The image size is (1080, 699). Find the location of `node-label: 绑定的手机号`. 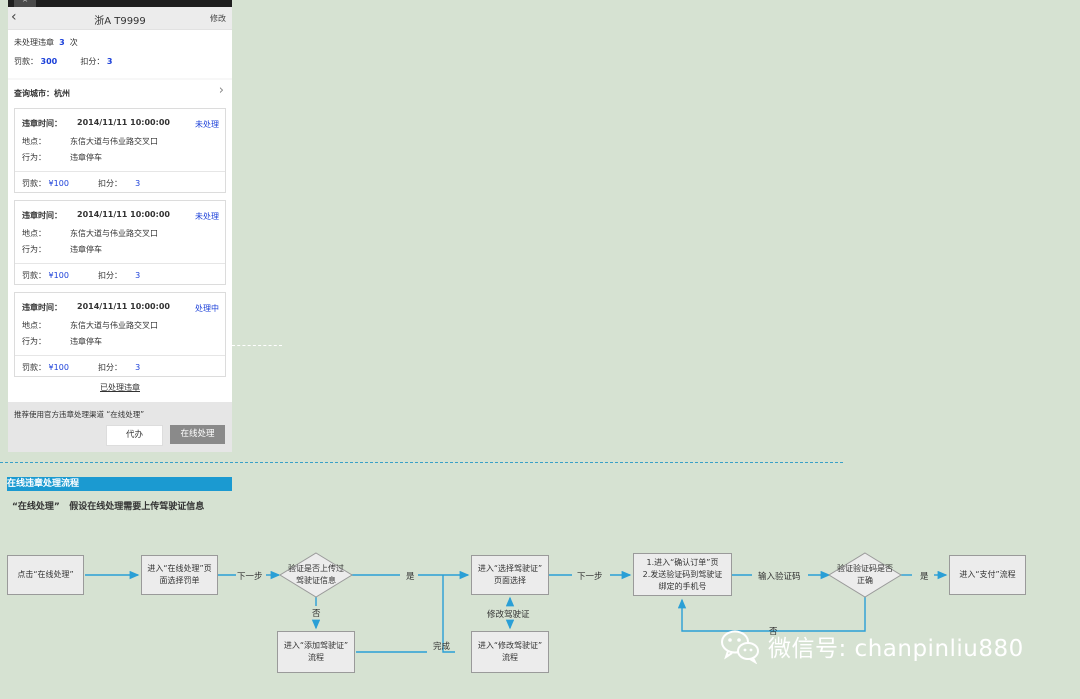

node-label: 绑定的手机号 is located at coordinates (682, 586).